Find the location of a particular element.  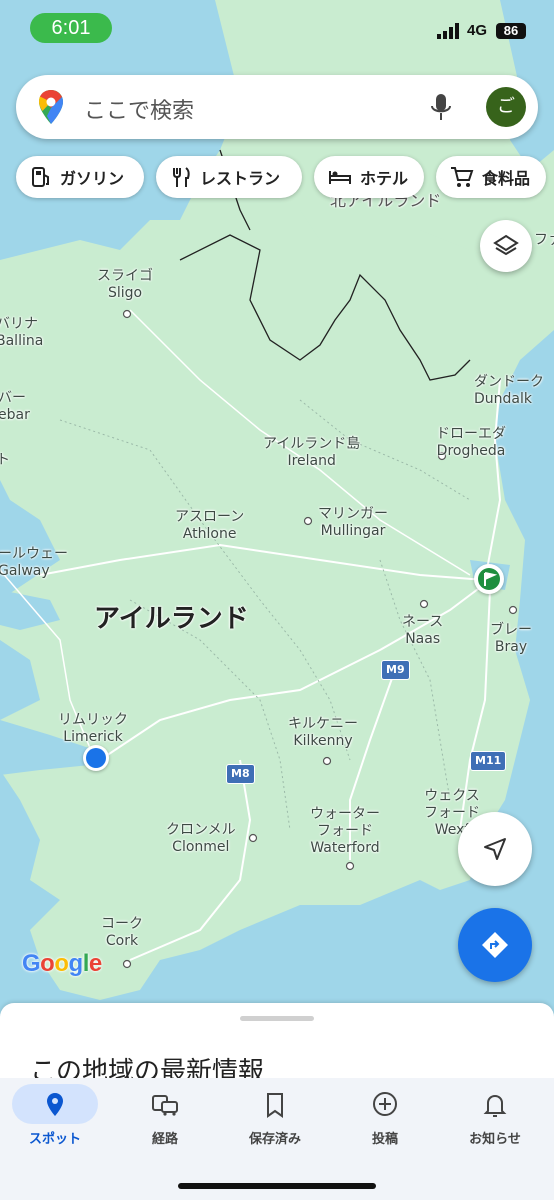

place-label-sligo: スライゴ Sligo is located at coordinates (125, 285).